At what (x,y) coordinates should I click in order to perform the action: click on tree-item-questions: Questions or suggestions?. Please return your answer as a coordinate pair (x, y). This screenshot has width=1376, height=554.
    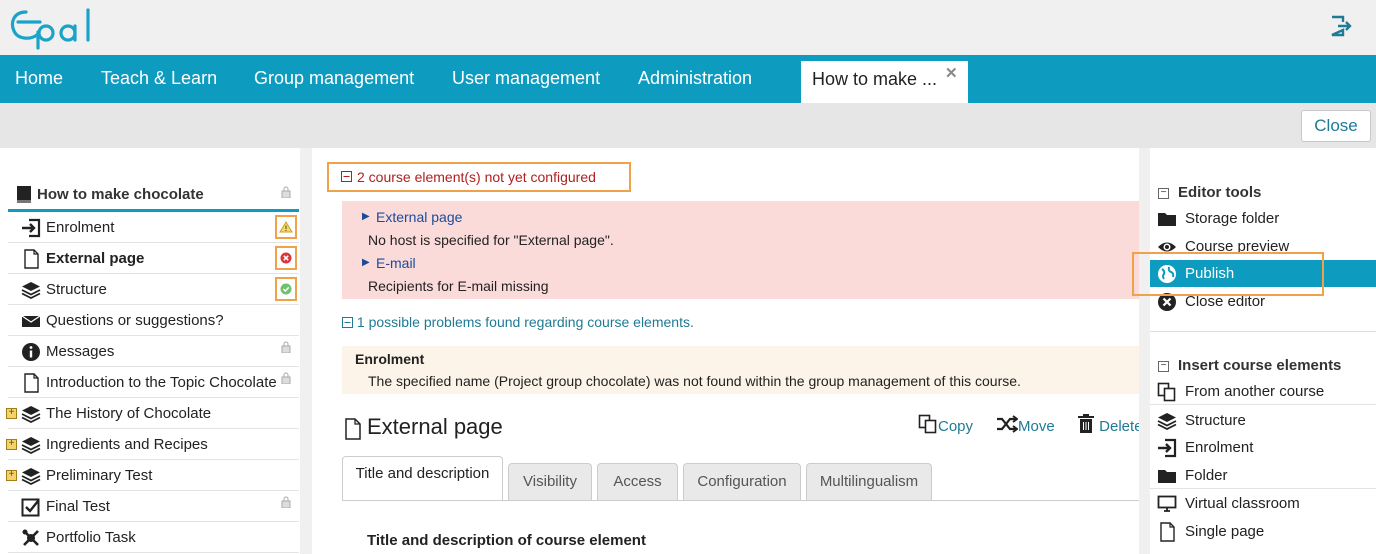
    Looking at the image, I should click on (153, 320).